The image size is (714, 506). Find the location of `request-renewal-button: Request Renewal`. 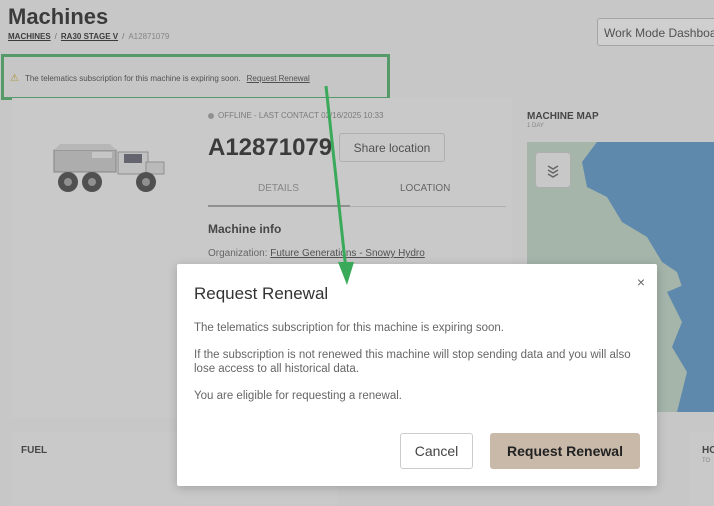

request-renewal-button: Request Renewal is located at coordinates (565, 451).